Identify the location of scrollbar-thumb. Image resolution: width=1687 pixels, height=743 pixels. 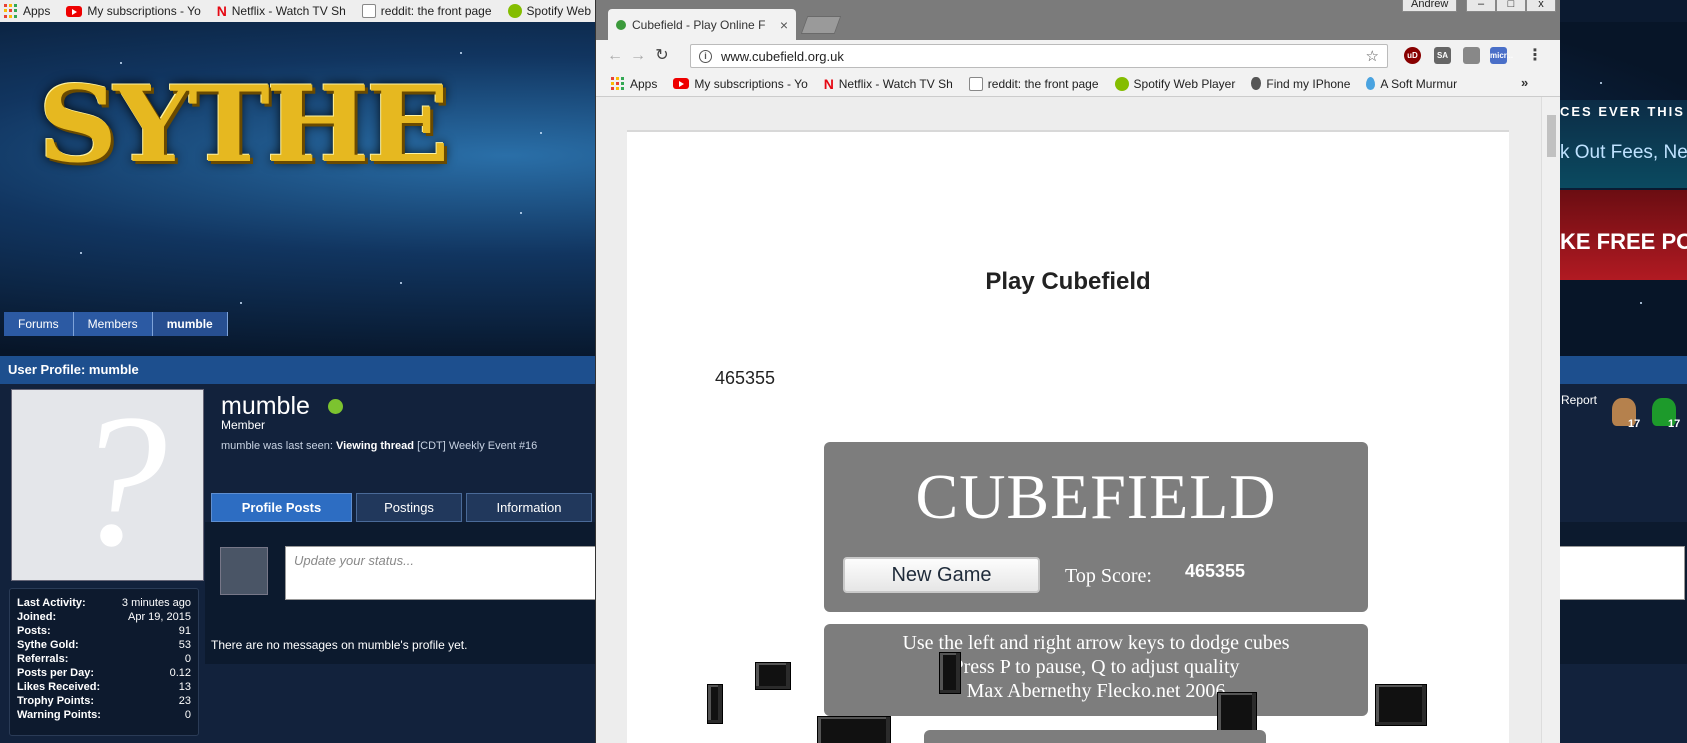
(1551, 136).